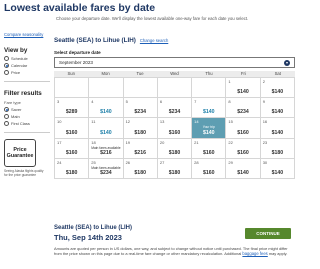 Image resolution: width=320 pixels, height=269 pixels. I want to click on radio-label: First Class, so click(20, 123).